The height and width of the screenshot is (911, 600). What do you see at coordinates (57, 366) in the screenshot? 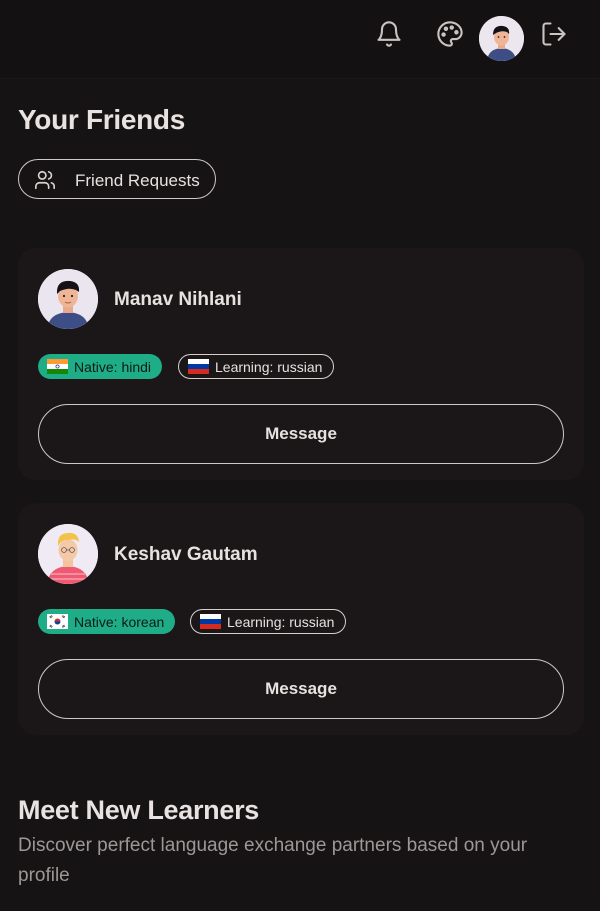
I see `india-flag-icon` at bounding box center [57, 366].